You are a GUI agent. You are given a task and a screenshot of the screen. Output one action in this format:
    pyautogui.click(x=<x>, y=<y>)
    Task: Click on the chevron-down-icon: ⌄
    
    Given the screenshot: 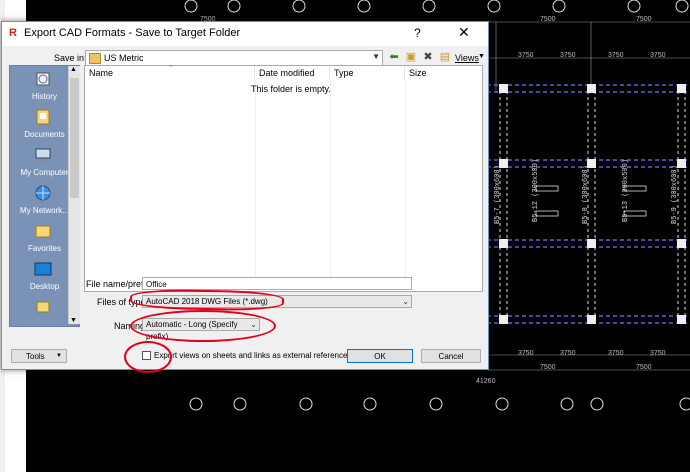 What is the action you would take?
    pyautogui.click(x=405, y=301)
    